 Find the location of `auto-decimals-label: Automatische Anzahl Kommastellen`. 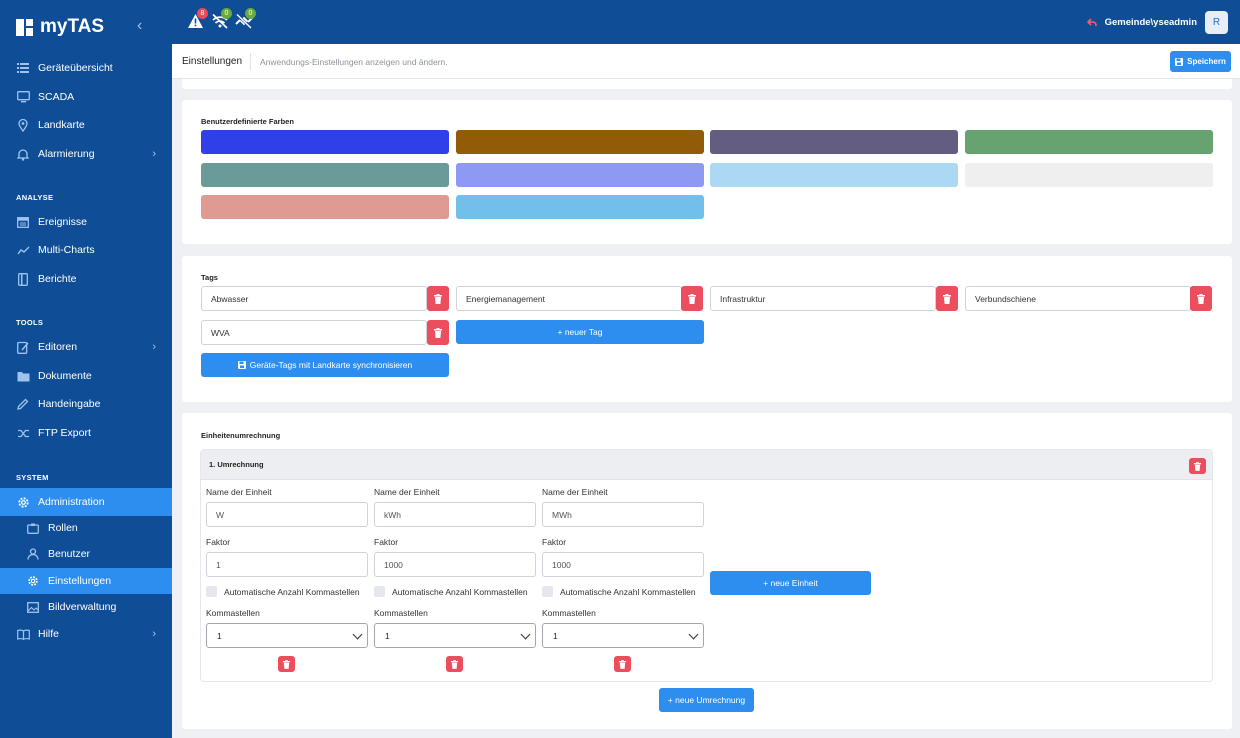

auto-decimals-label: Automatische Anzahl Kommastellen is located at coordinates (628, 592).